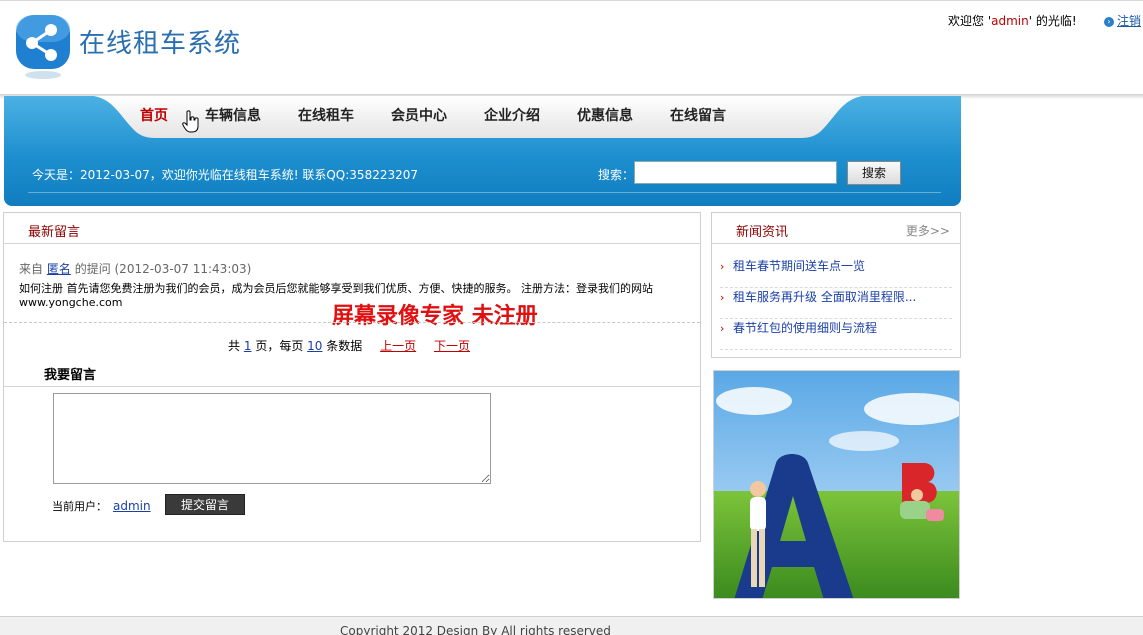  Describe the element at coordinates (352, 228) in the screenshot. I see `messages-panel-header: 最新留言` at that location.